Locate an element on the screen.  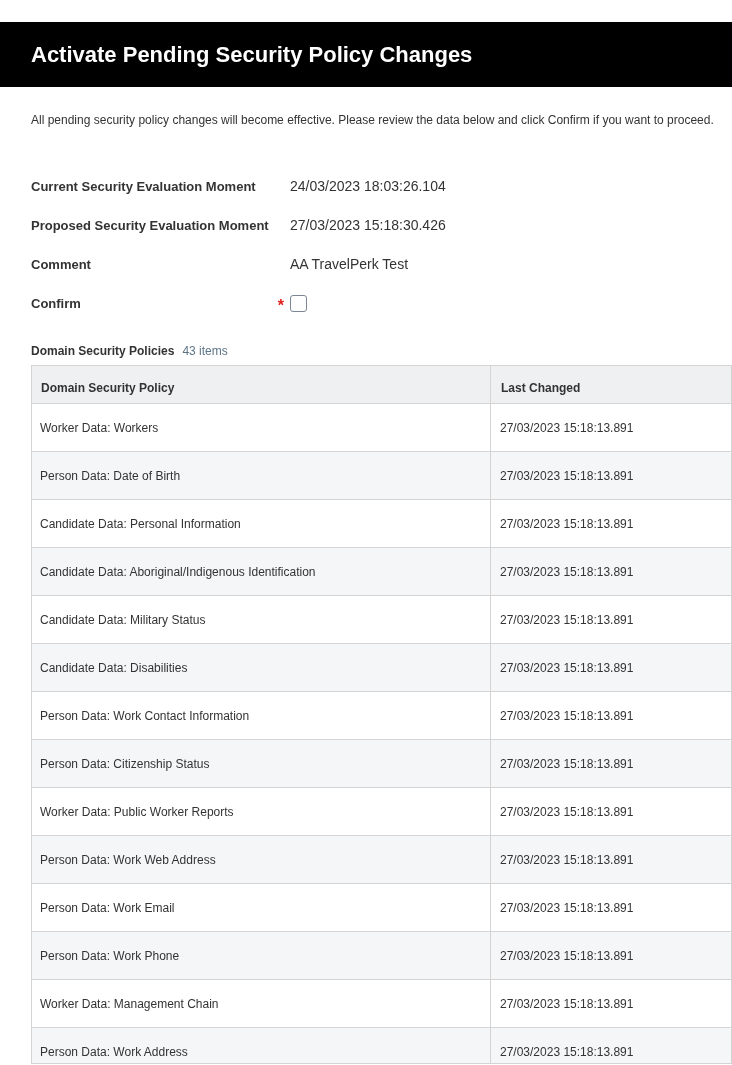
column-header: Last Changed is located at coordinates (541, 388).